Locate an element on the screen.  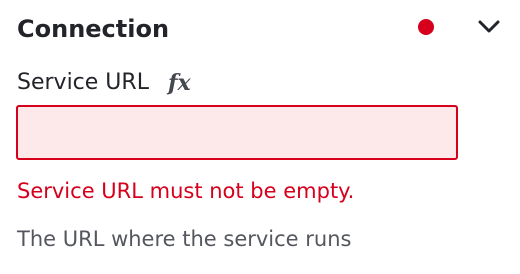
service-url-label: Service URL is located at coordinates (83, 82).